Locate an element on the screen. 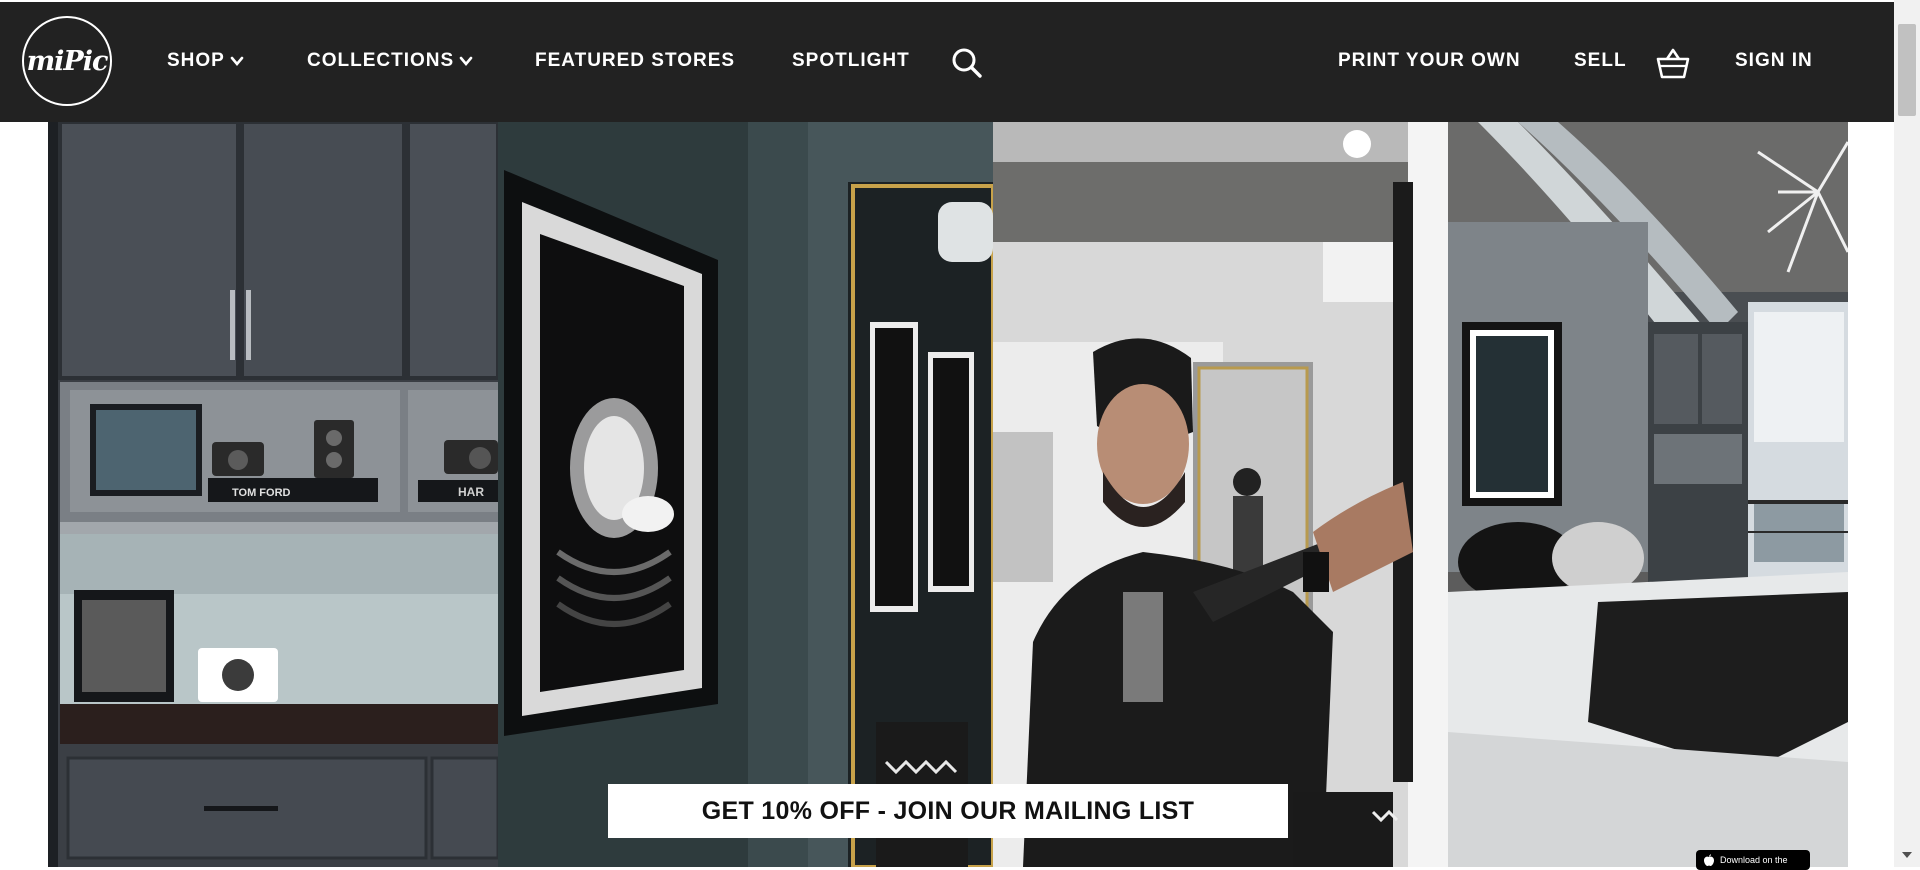 This screenshot has width=1920, height=870. nav-collections-label: COLLECTIONS is located at coordinates (381, 60).